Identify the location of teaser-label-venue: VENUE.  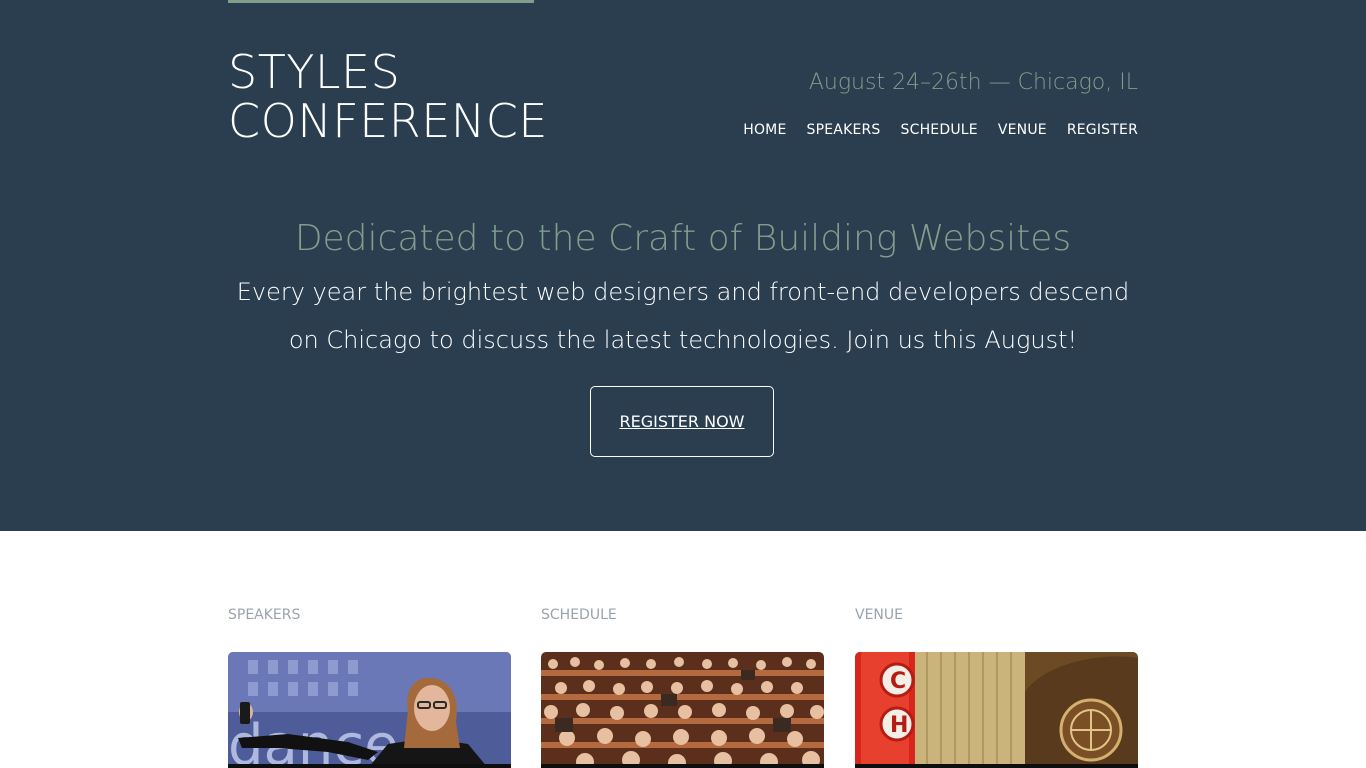
(879, 615).